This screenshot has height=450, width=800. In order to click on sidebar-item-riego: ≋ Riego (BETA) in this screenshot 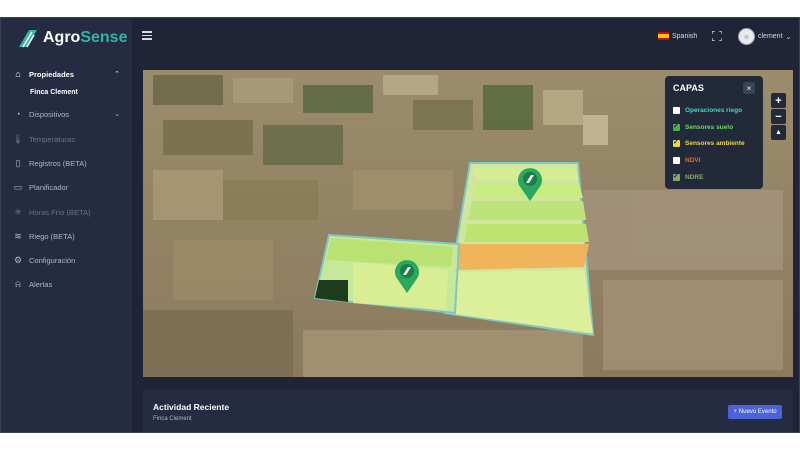, I will do `click(66, 236)`.